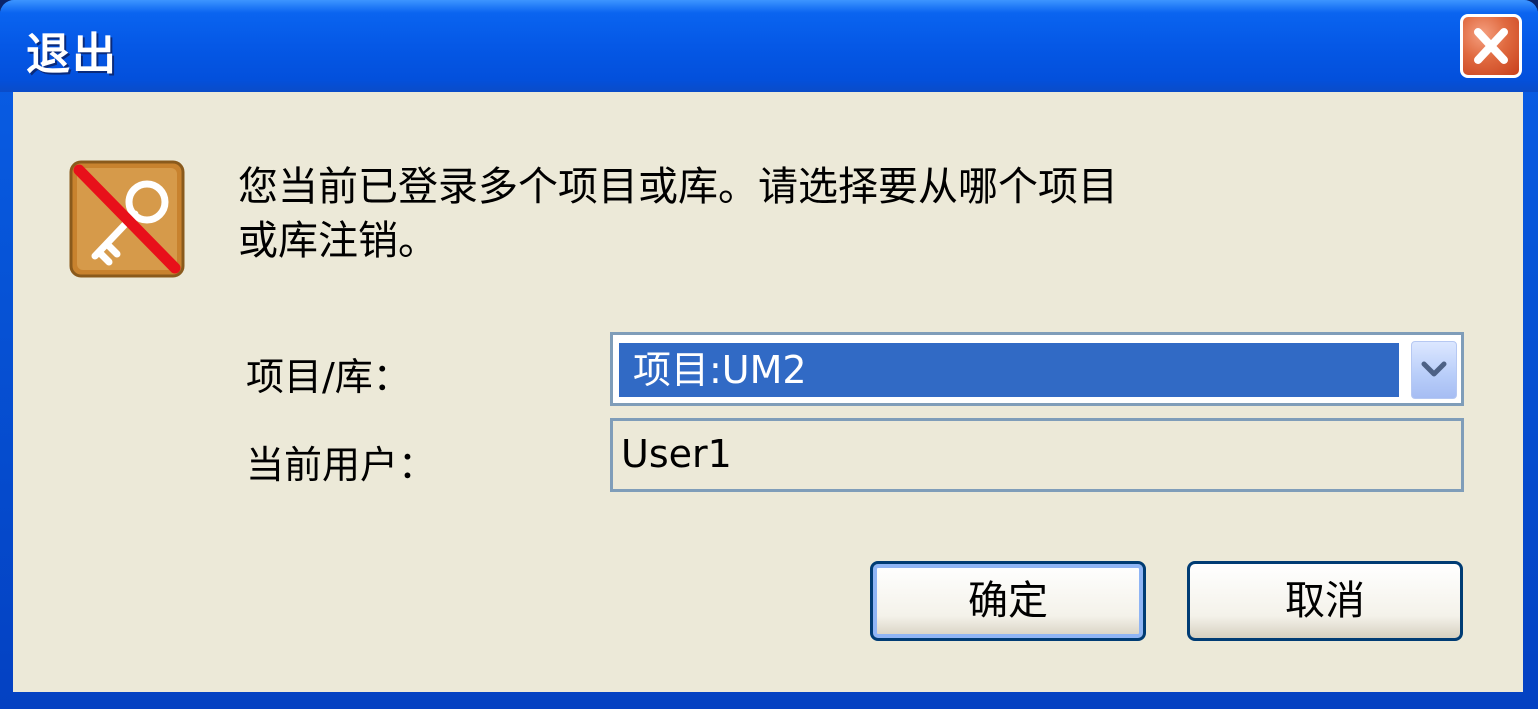  What do you see at coordinates (678, 187) in the screenshot?
I see `message-line-1: 您当前已登录多个项目或库。请选择要从哪个项目` at bounding box center [678, 187].